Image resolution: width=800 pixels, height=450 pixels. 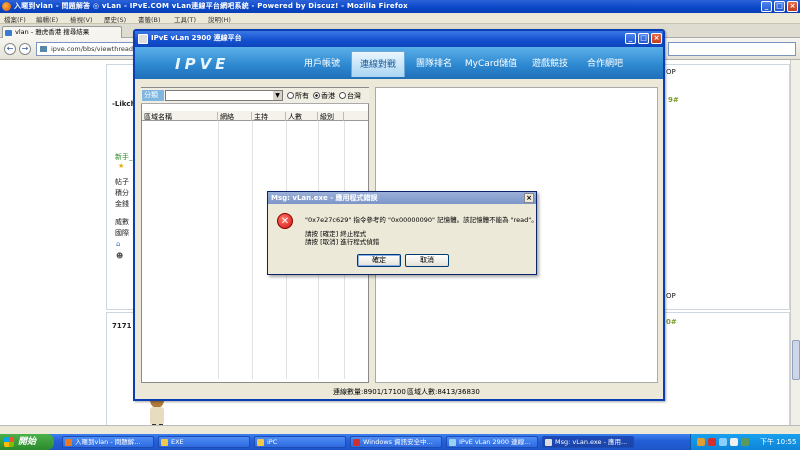 I want to click on col-level: 級別, so click(x=331, y=116).